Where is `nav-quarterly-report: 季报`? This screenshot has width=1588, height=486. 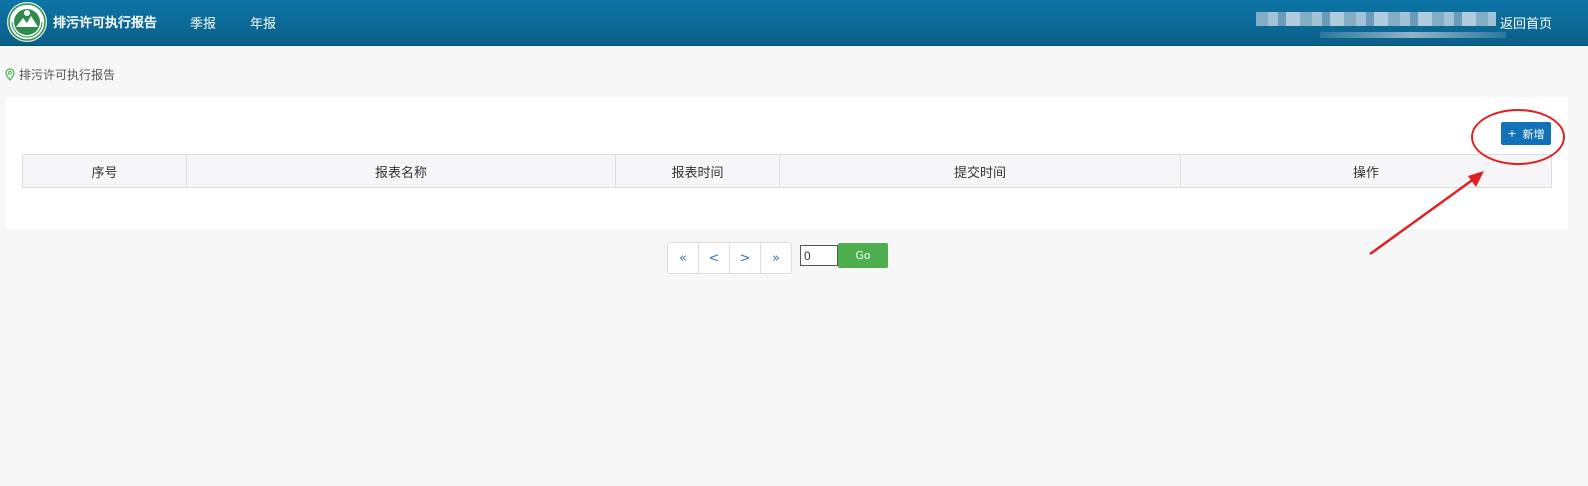
nav-quarterly-report: 季报 is located at coordinates (203, 22).